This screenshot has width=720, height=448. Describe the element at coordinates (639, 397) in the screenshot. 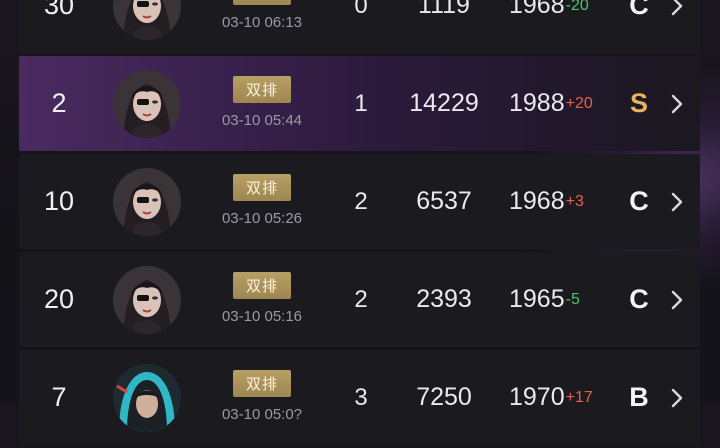

I see `match-grade: B` at that location.